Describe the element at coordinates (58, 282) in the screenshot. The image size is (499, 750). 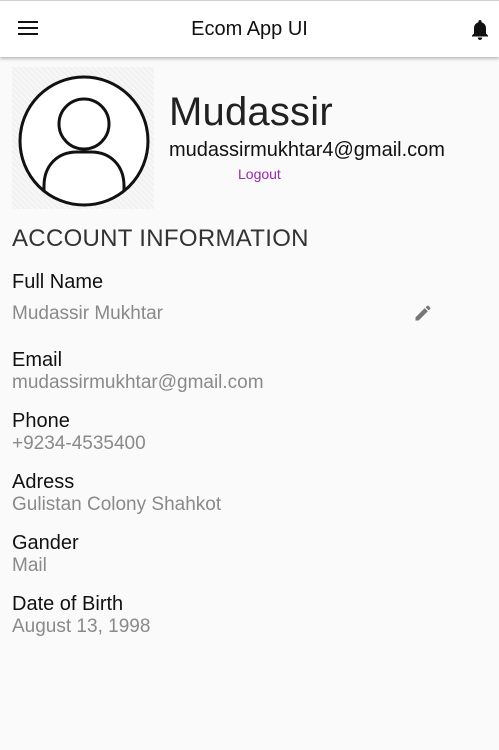
I see `full-name-label: Full Name` at that location.